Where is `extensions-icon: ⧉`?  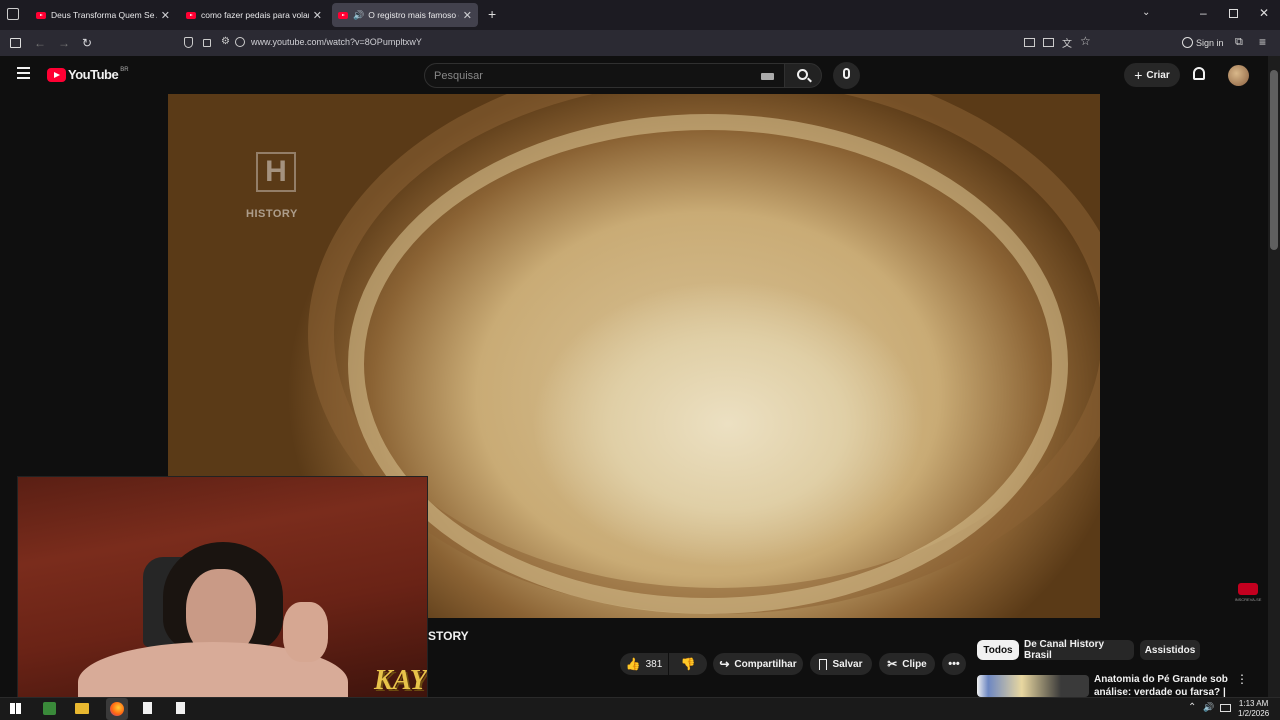
extensions-icon: ⧉ is located at coordinates (1239, 42).